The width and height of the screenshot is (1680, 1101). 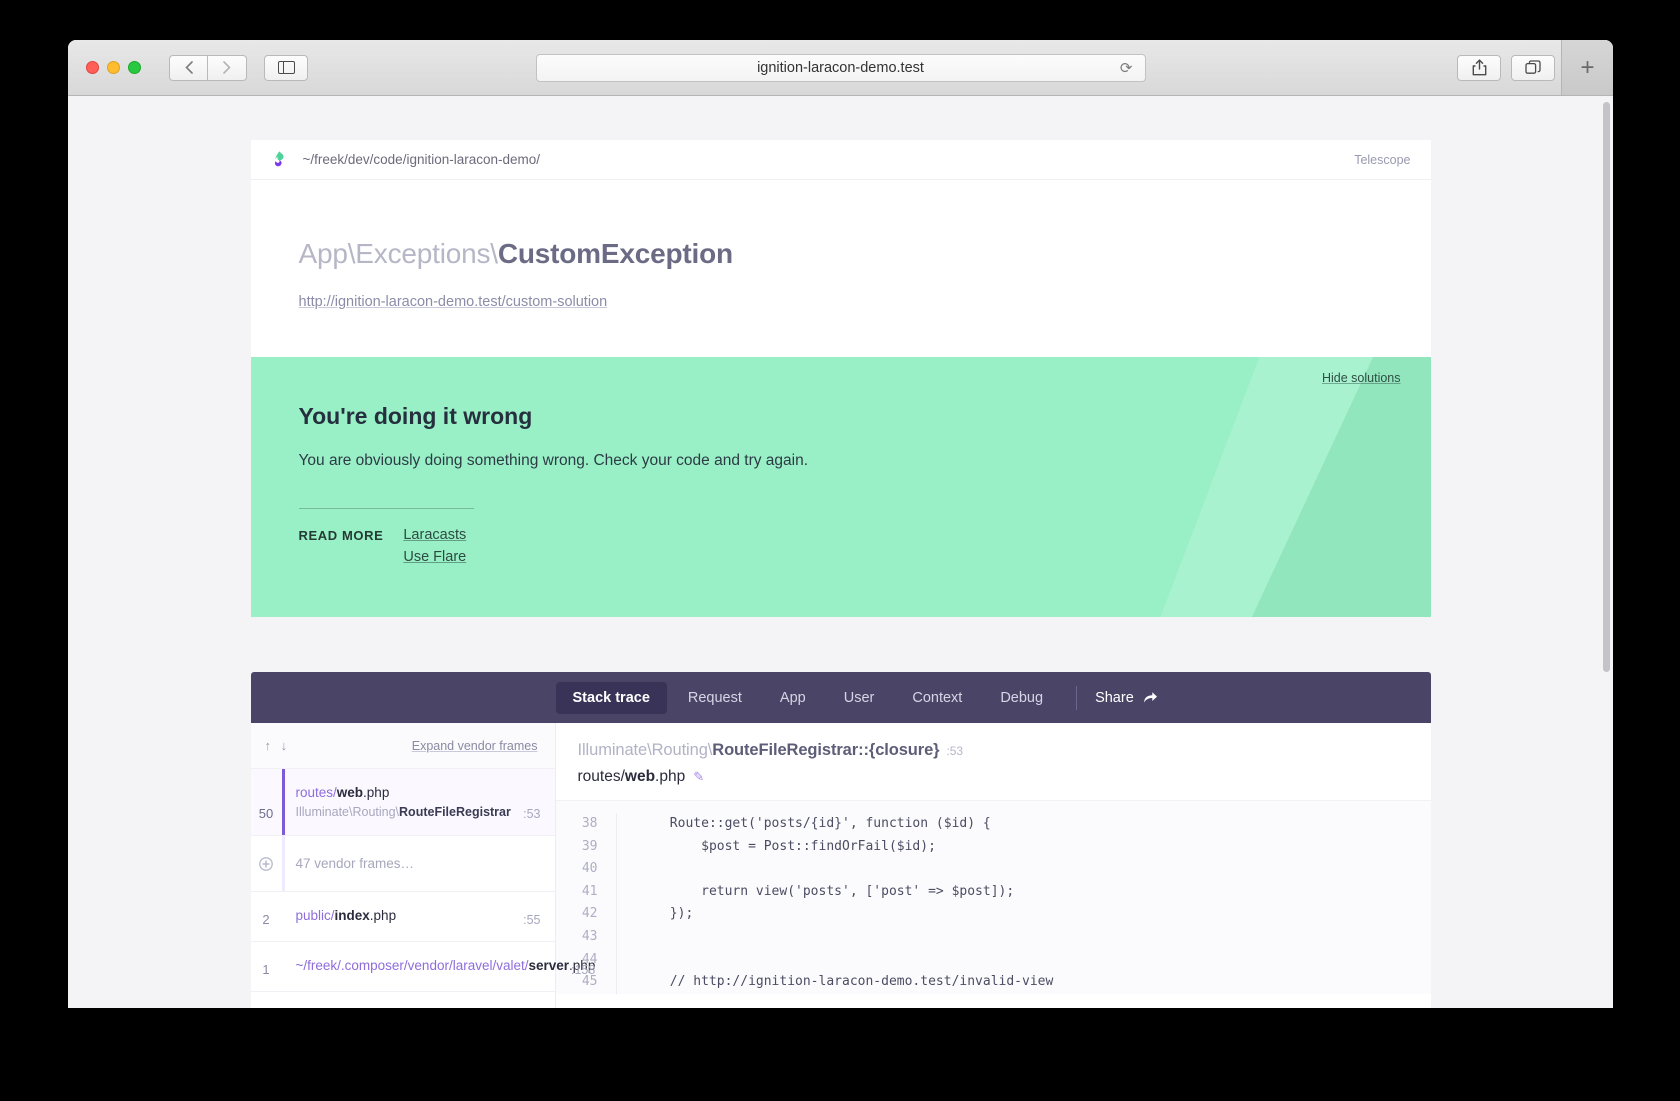 I want to click on code-file-name: web, so click(x=640, y=776).